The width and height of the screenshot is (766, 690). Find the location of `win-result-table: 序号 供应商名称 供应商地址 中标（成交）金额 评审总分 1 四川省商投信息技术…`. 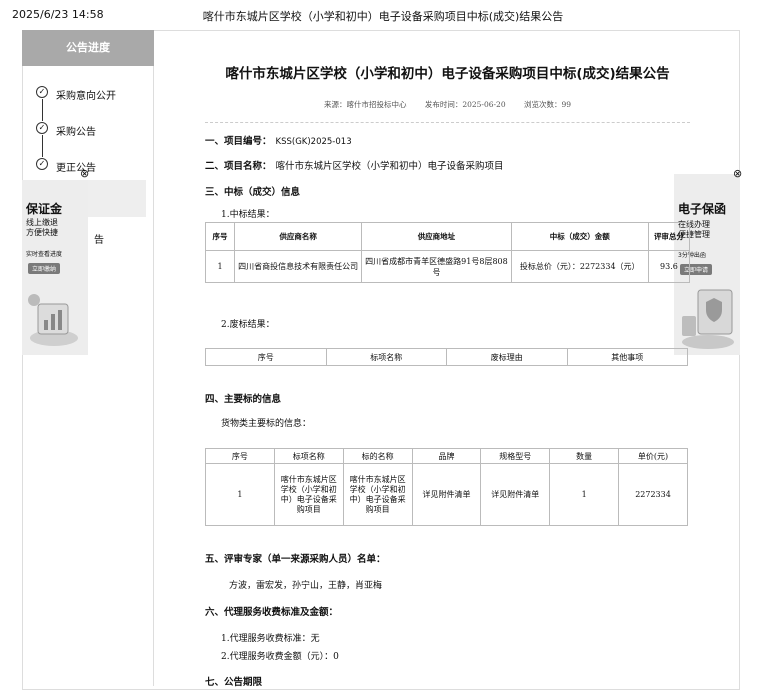

win-result-table: 序号 供应商名称 供应商地址 中标（成交）金额 评审总分 1 四川省商投信息技术… is located at coordinates (447, 252).